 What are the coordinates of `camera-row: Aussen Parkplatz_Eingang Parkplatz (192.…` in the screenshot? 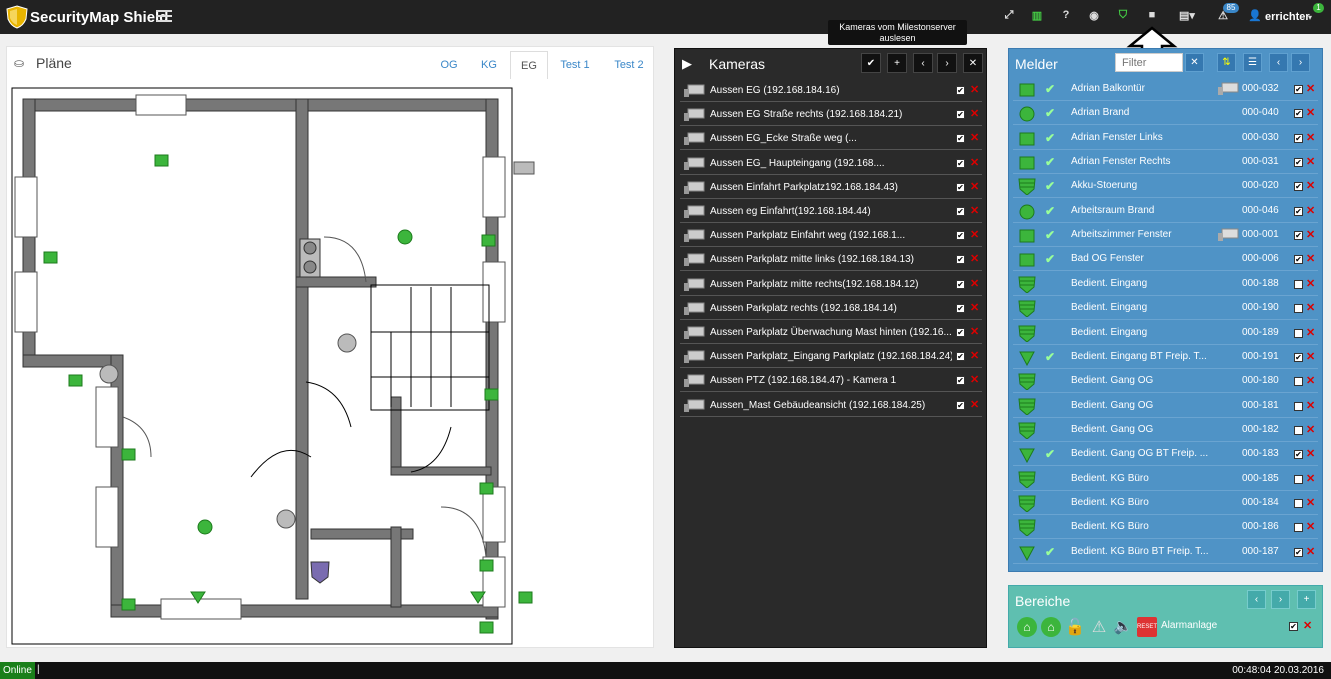 It's located at (831, 357).